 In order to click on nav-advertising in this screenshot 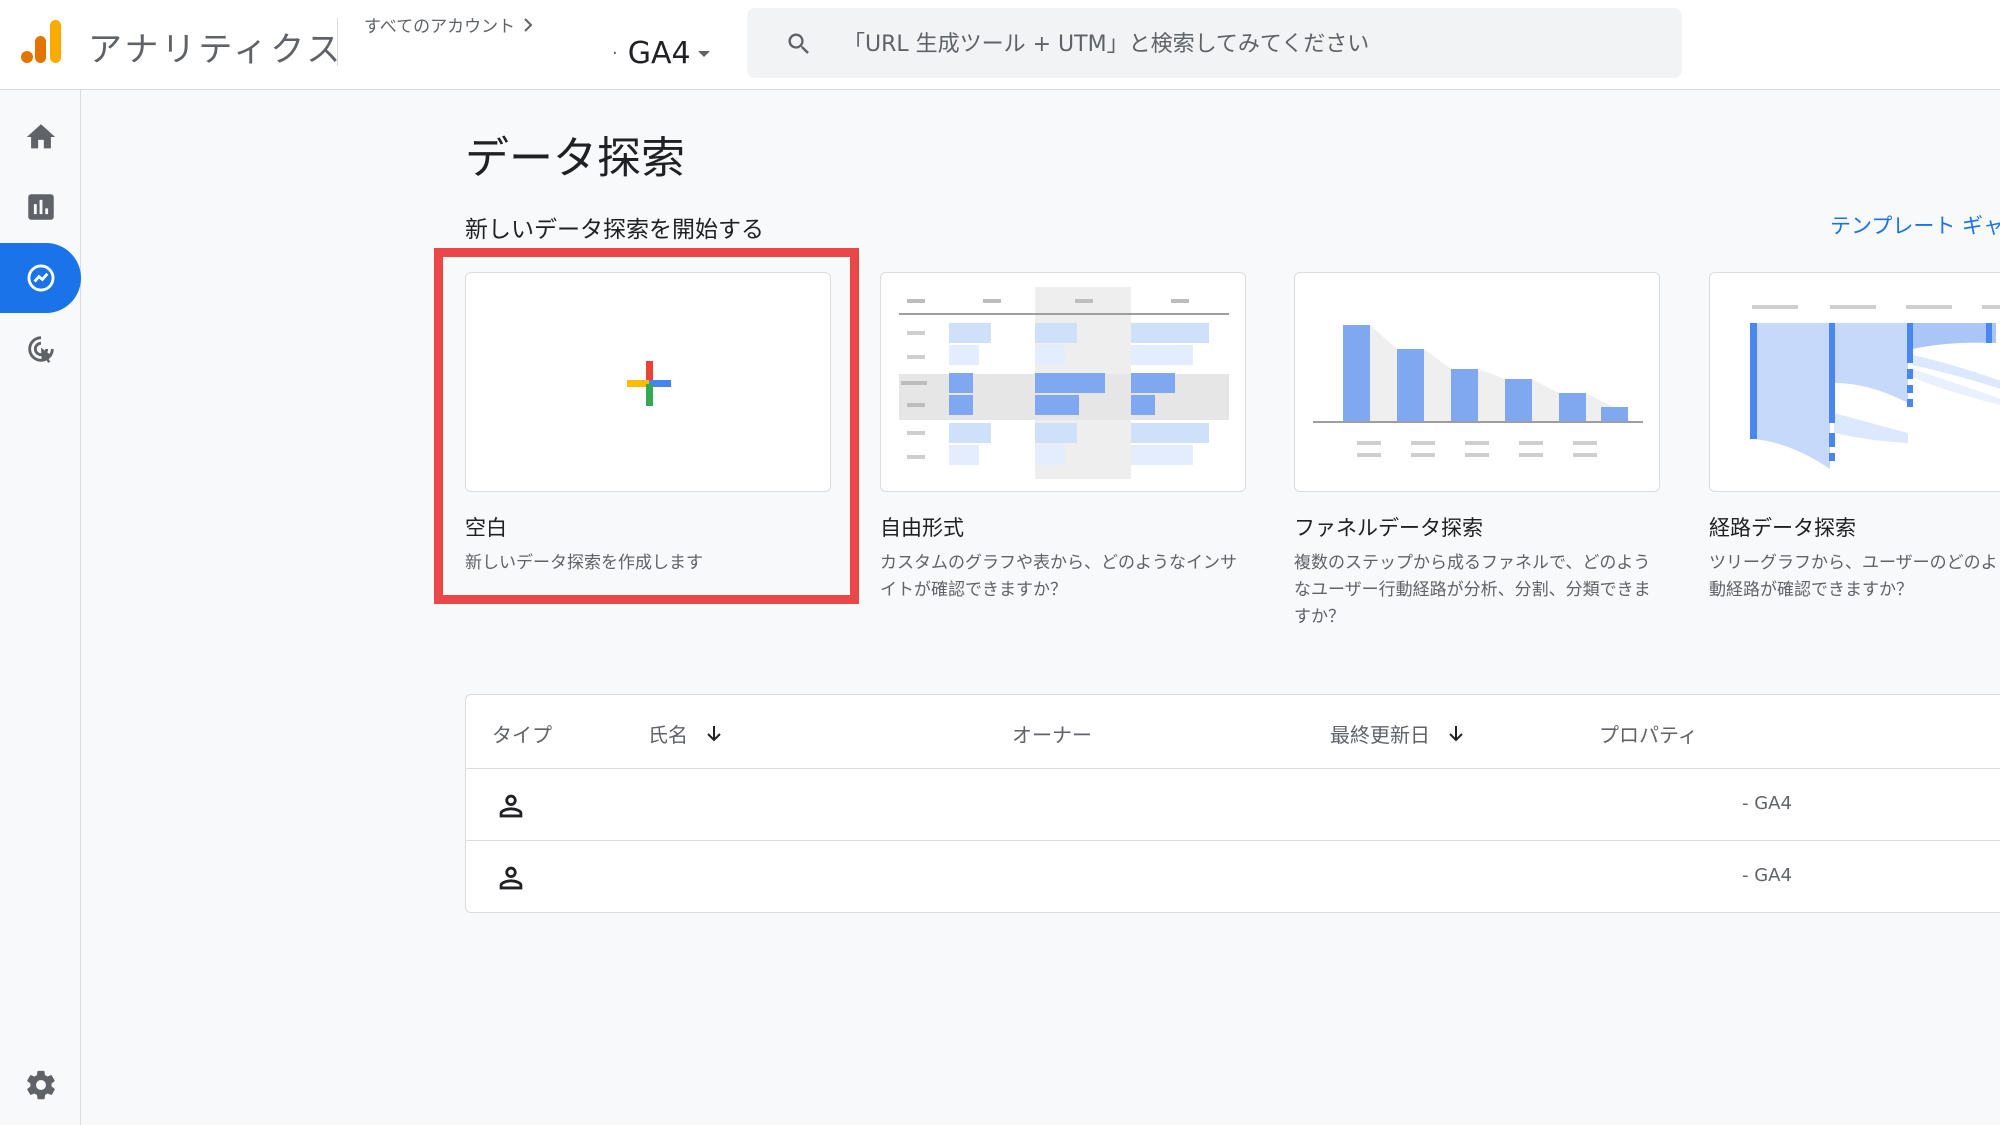, I will do `click(40, 349)`.